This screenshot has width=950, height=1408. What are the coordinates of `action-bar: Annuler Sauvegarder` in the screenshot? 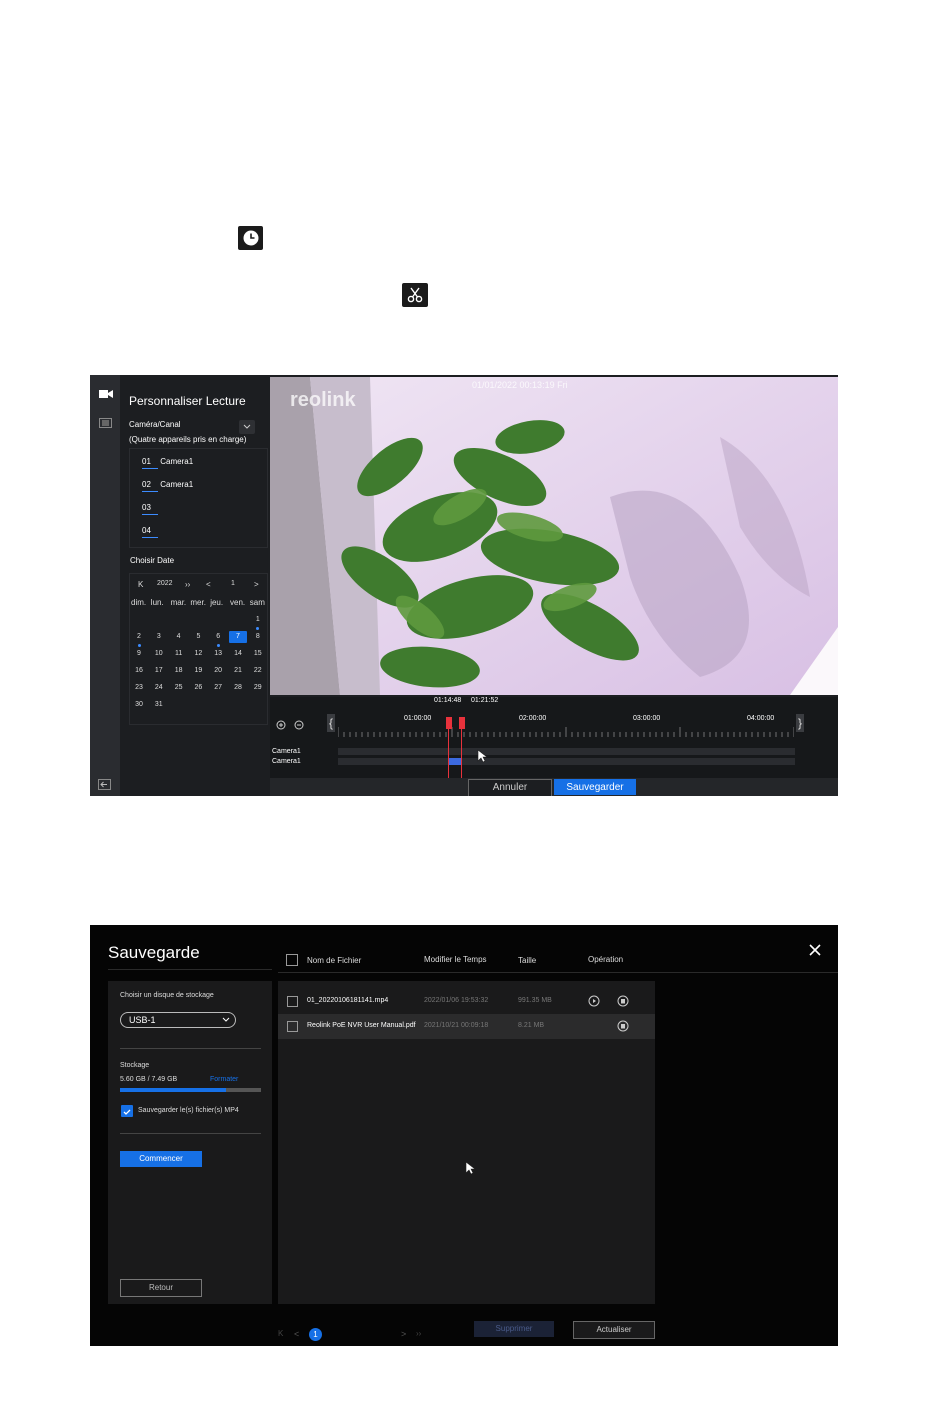 It's located at (554, 787).